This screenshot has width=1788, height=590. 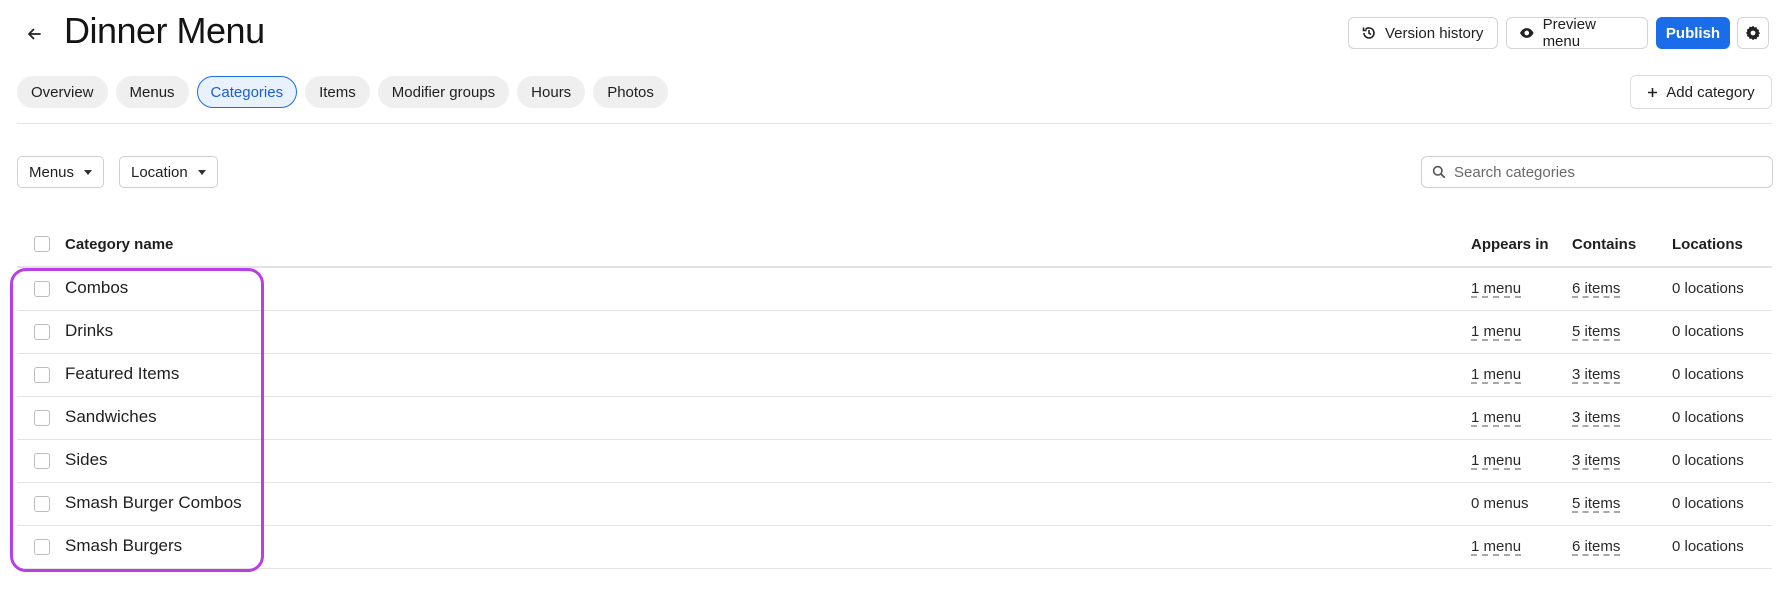 I want to click on menus-filter-label: Menus, so click(x=52, y=172).